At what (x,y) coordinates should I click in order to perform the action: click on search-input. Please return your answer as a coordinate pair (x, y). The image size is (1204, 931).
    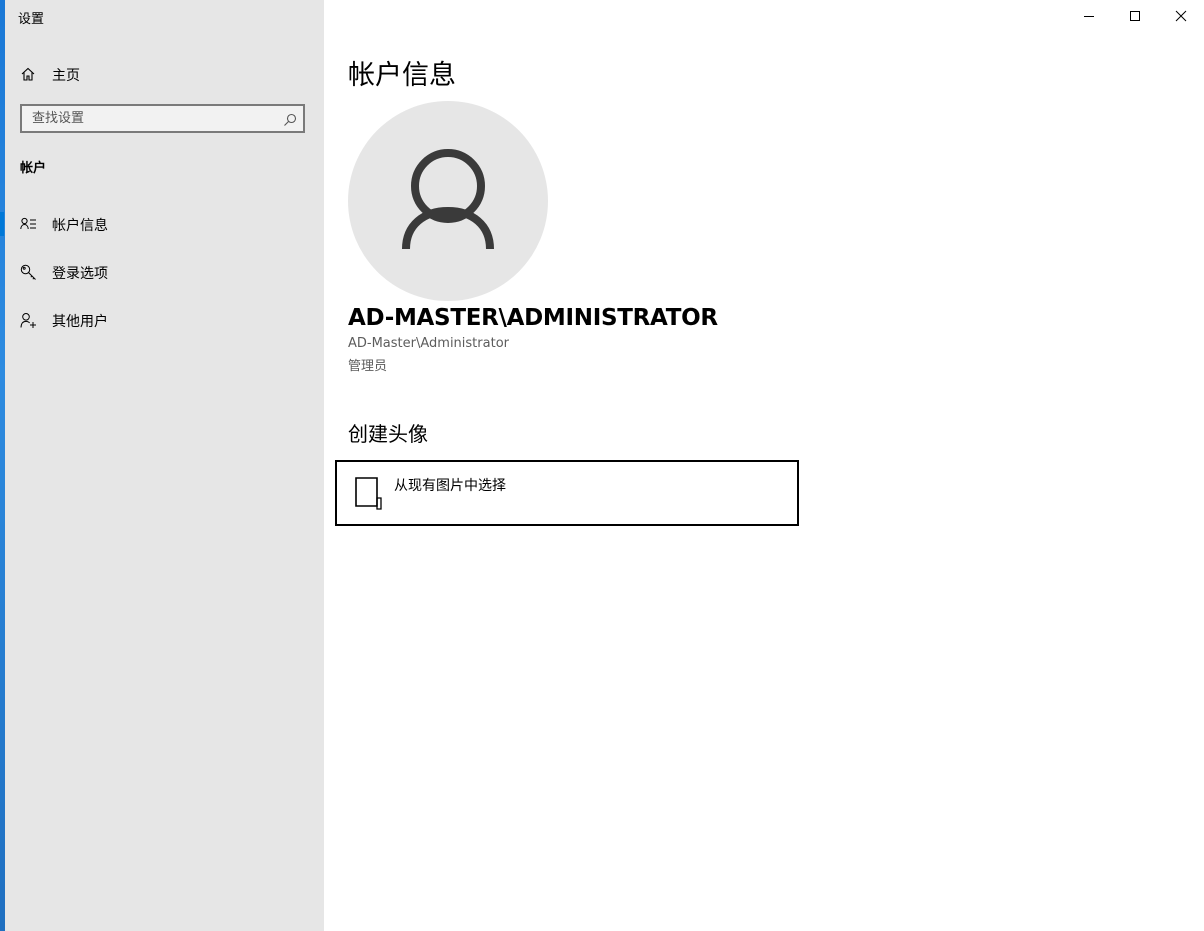
    Looking at the image, I should click on (152, 118).